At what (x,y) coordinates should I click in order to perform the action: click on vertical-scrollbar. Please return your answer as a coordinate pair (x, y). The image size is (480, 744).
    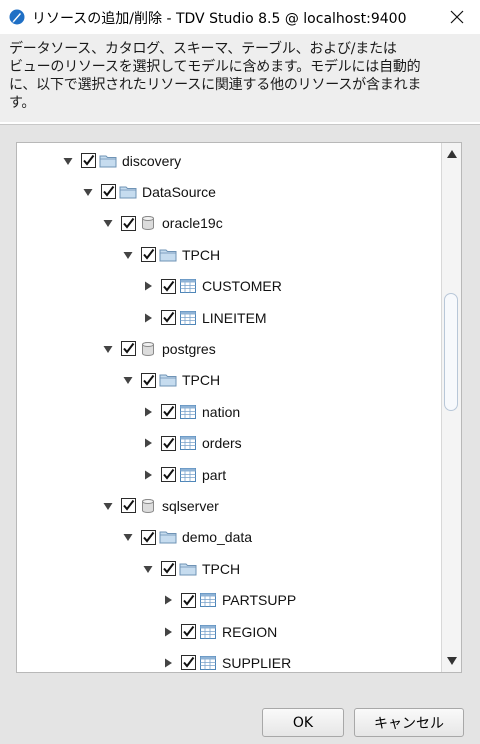
    Looking at the image, I should click on (451, 407).